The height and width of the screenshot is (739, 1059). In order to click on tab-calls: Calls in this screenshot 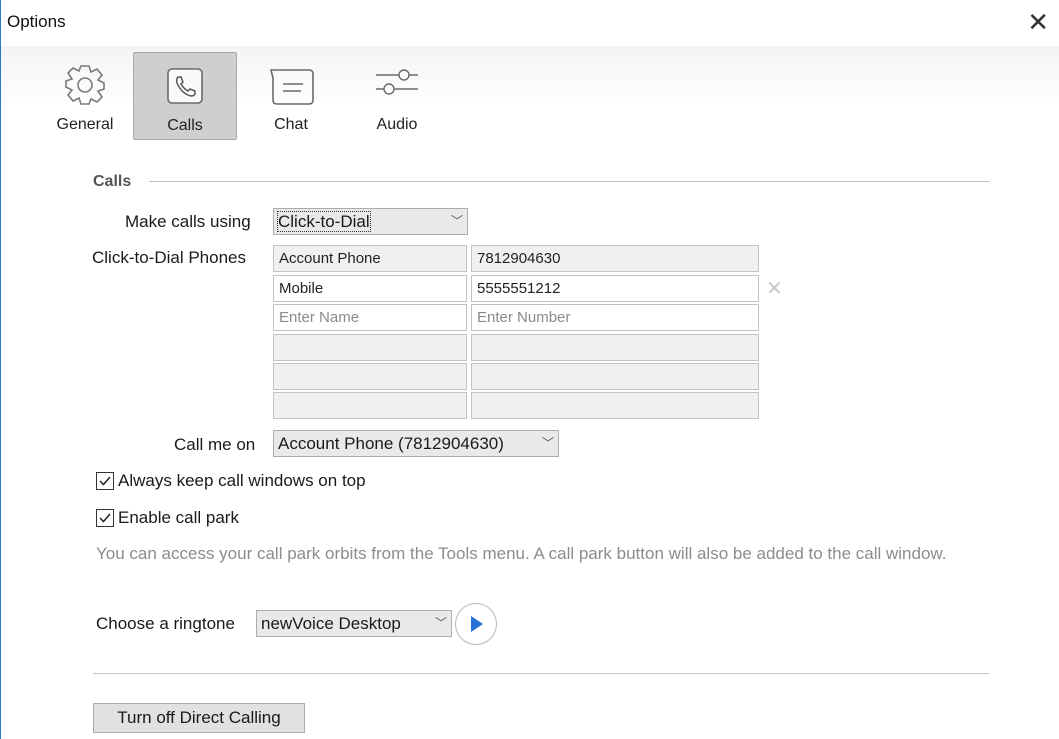, I will do `click(185, 96)`.